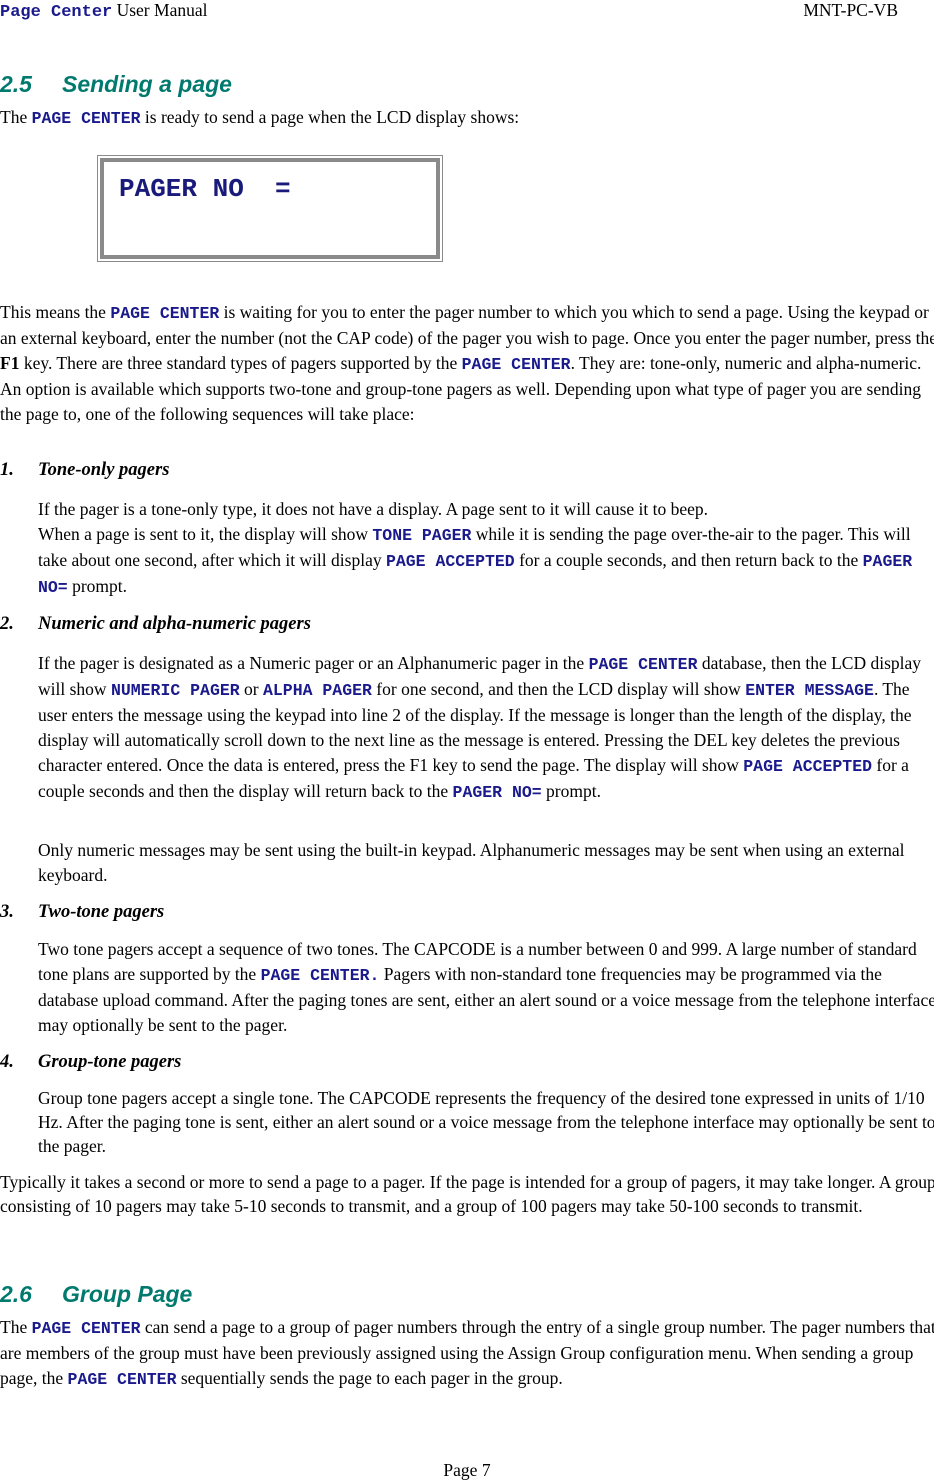  I want to click on list-title-text: Numeric and alpha-numeric pagers, so click(174, 624).